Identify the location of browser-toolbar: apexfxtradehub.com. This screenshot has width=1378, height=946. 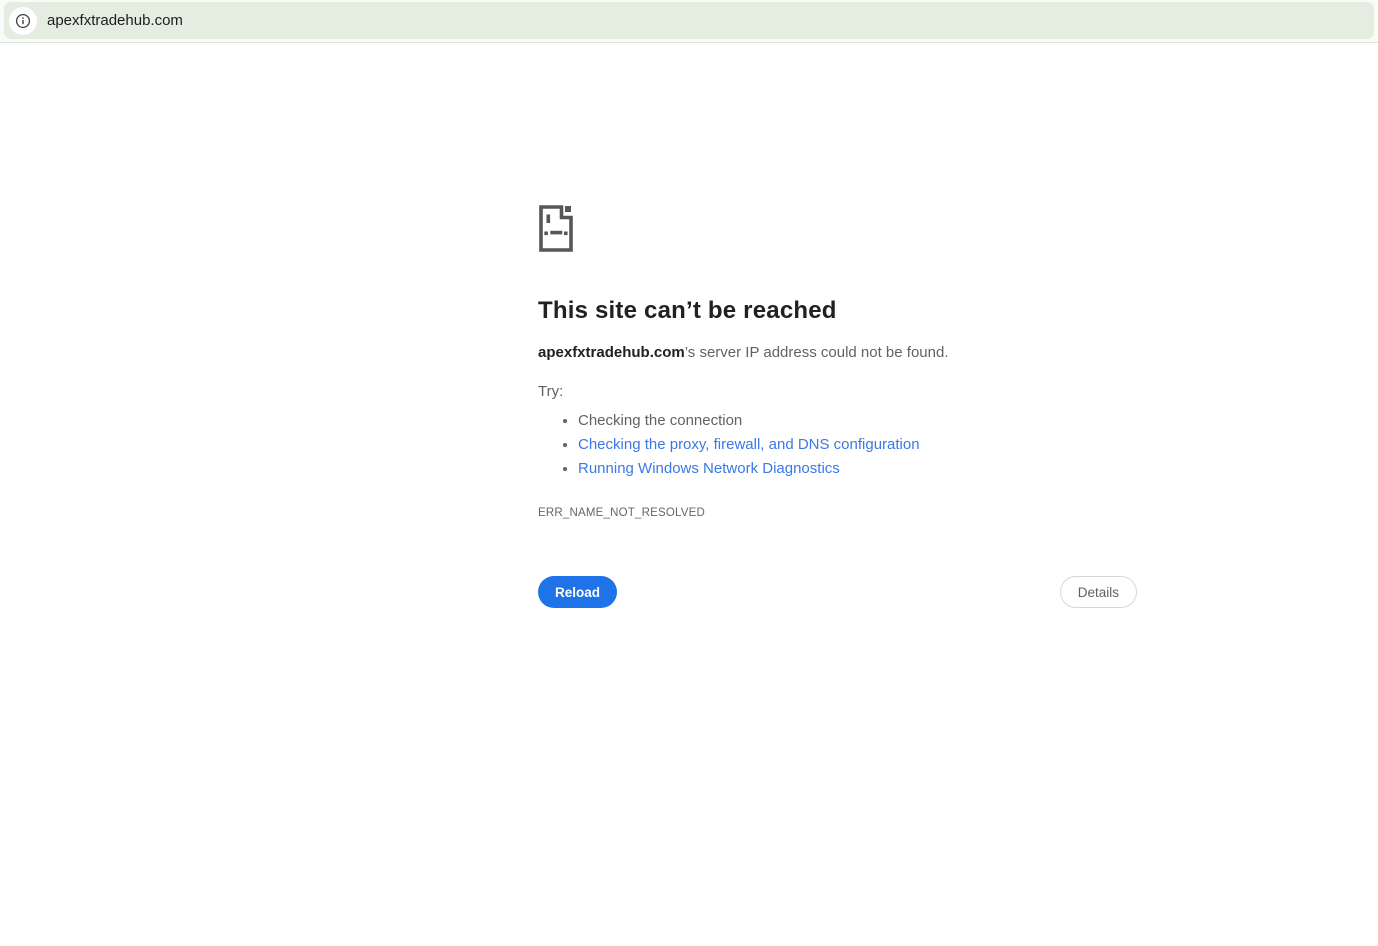
(689, 21).